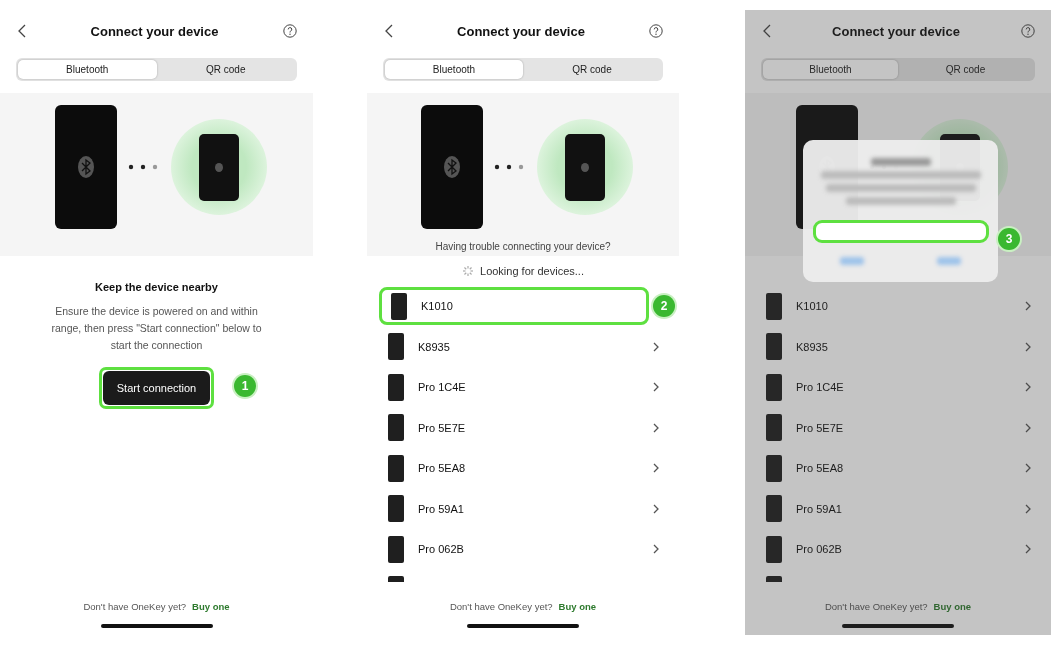 This screenshot has width=1051, height=661. I want to click on instructions-text: Ensure the device is powered on and within range, then press "Start connection" below to start the connection, so click(156, 328).